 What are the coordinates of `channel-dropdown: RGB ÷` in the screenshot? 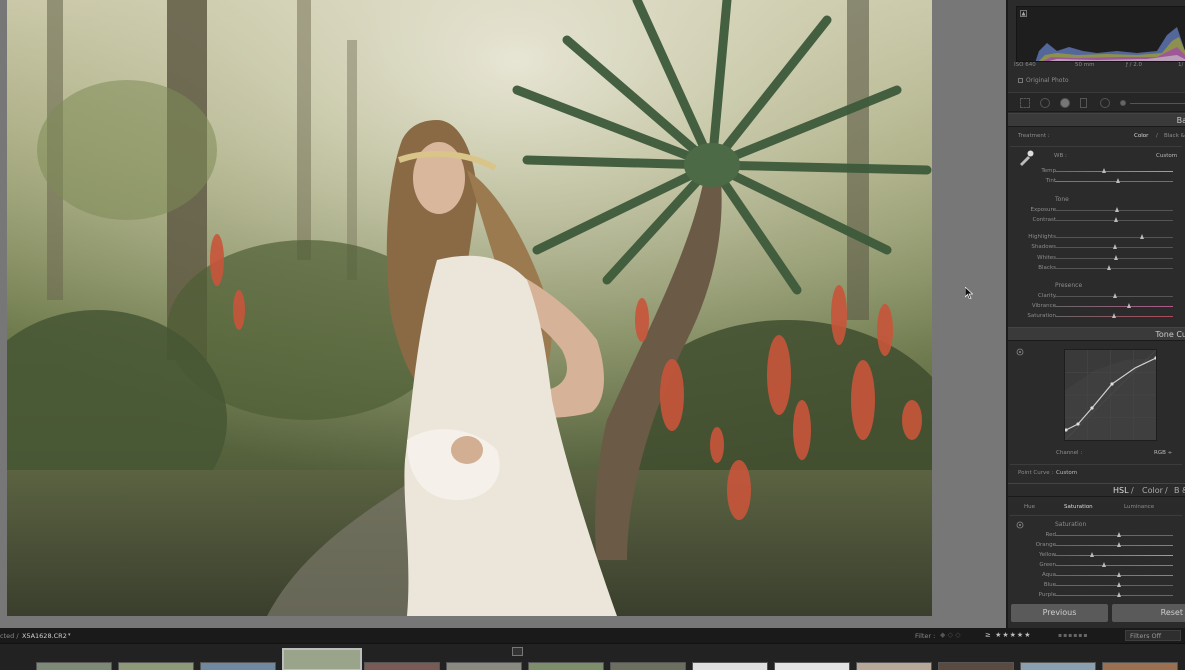 It's located at (1163, 453).